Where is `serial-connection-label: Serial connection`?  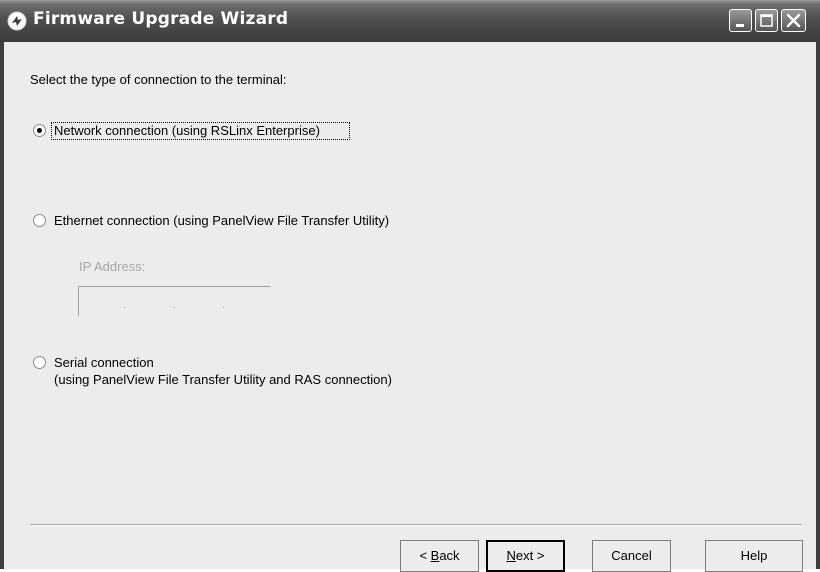
serial-connection-label: Serial connection is located at coordinates (104, 362).